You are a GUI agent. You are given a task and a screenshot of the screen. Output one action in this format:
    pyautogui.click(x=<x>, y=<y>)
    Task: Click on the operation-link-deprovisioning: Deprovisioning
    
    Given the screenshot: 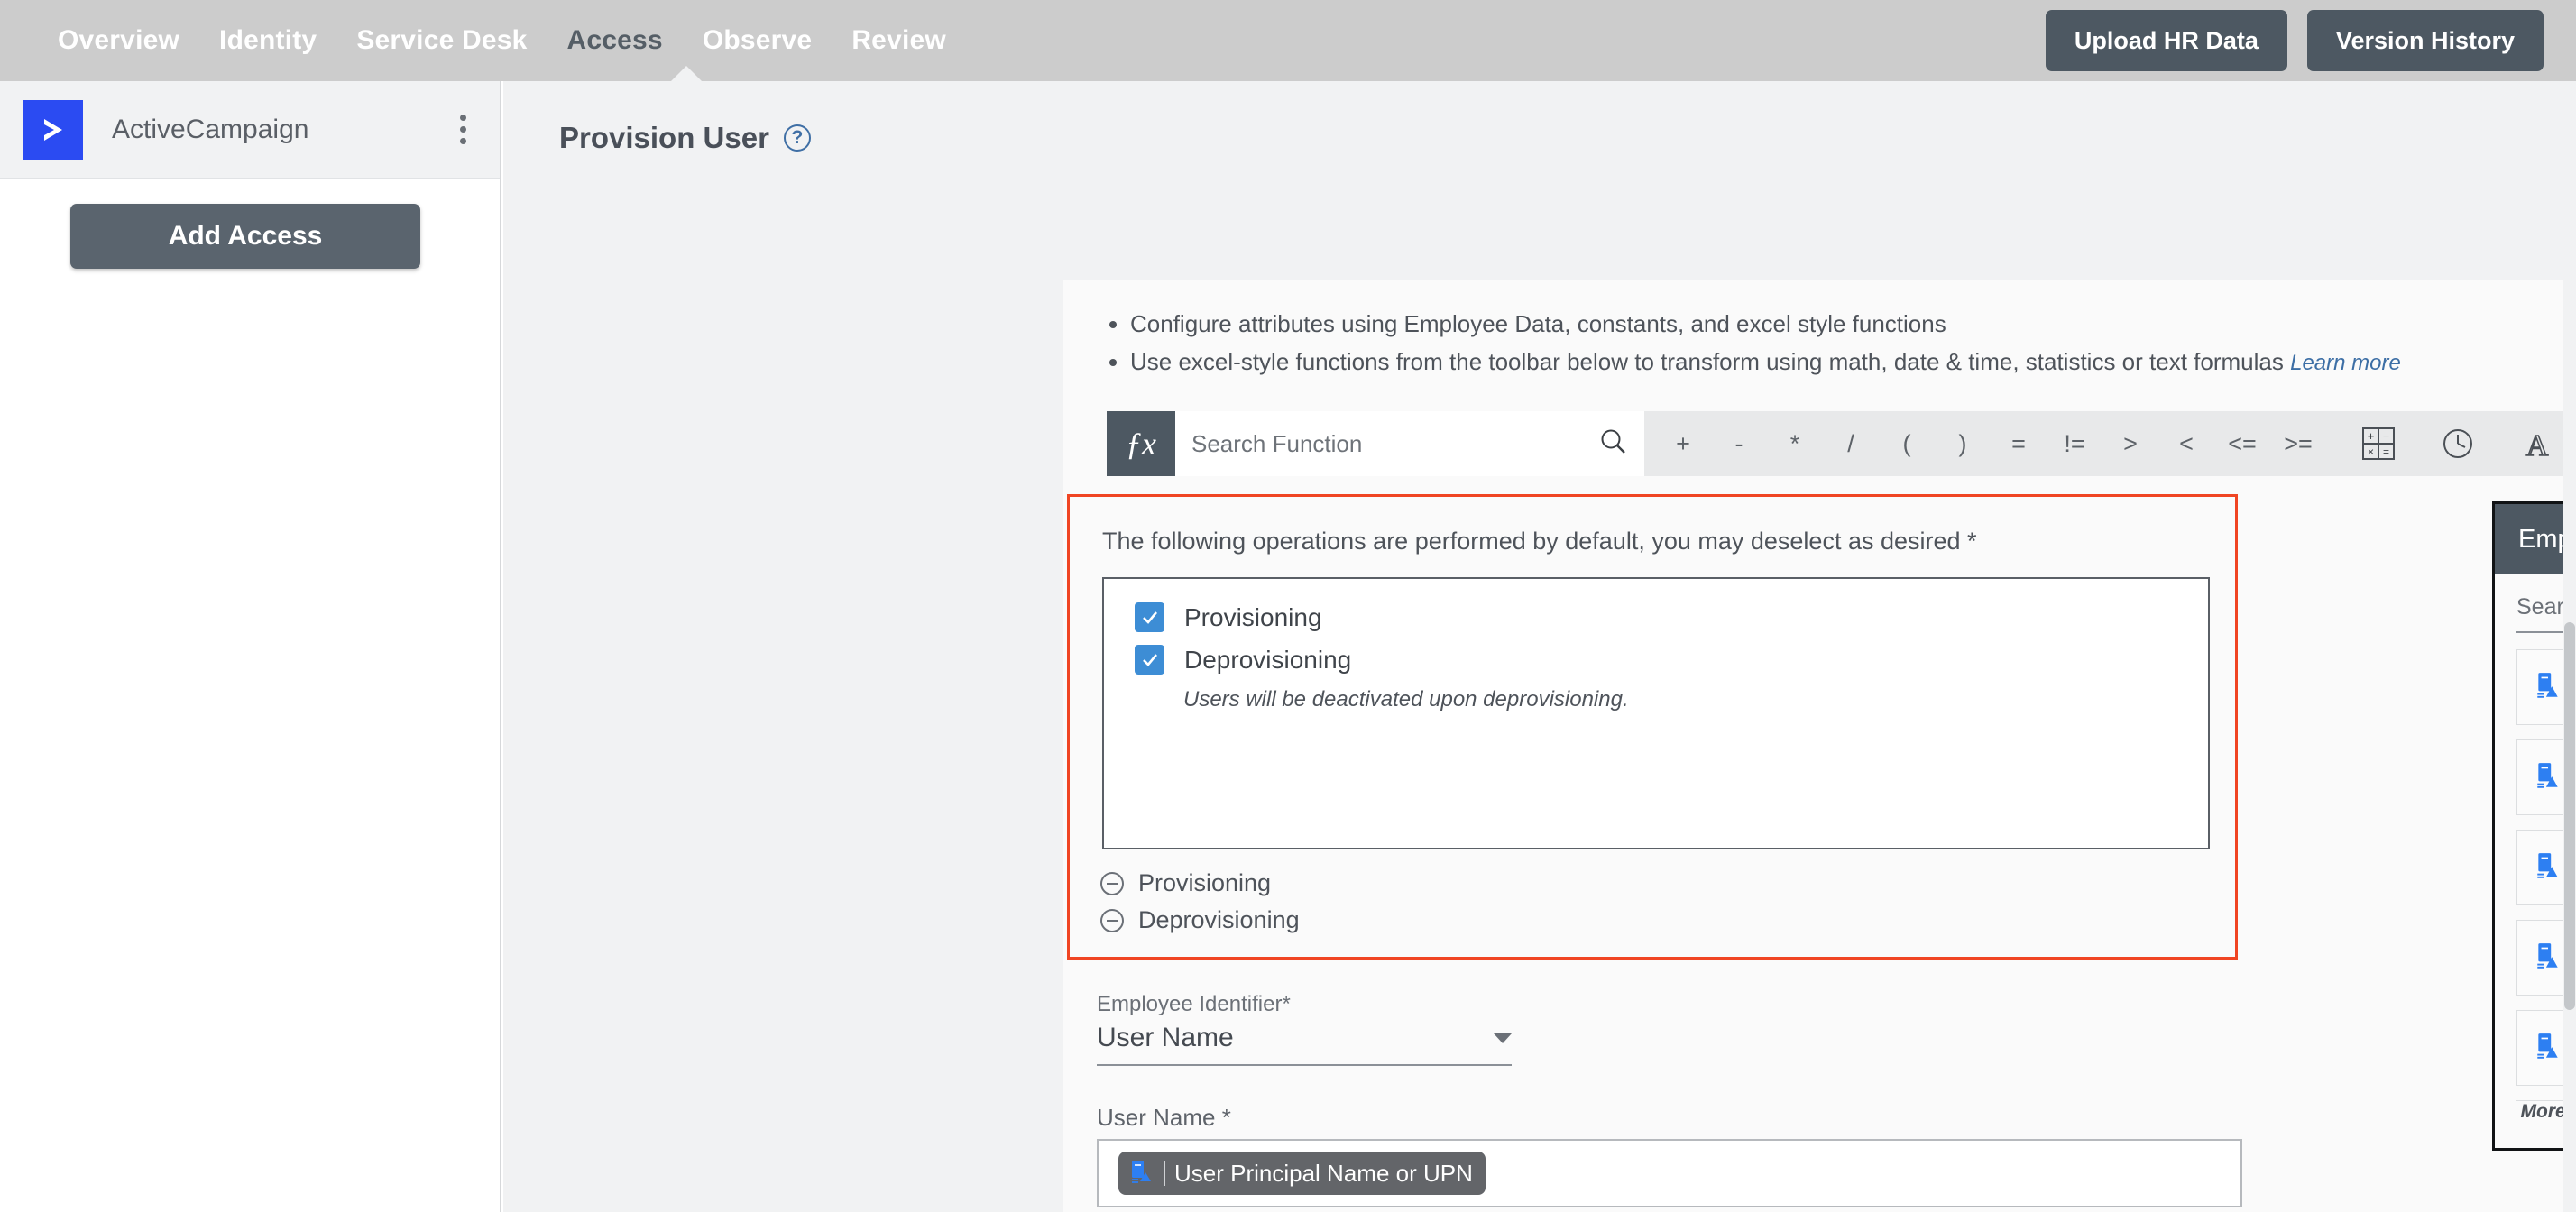 What is the action you would take?
    pyautogui.click(x=1667, y=920)
    